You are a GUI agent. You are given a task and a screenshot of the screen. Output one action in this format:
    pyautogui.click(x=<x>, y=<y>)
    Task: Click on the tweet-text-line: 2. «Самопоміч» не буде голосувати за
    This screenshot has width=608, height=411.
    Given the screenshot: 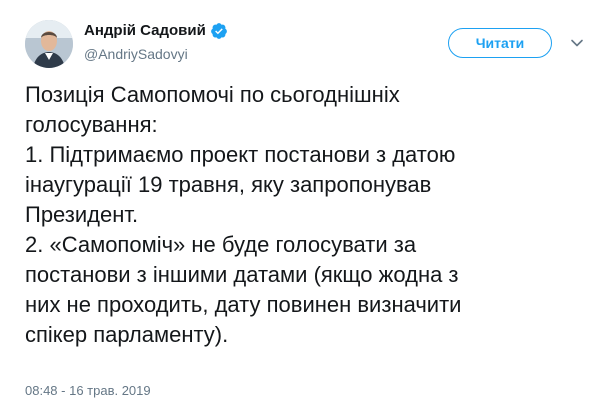 What is the action you would take?
    pyautogui.click(x=221, y=244)
    